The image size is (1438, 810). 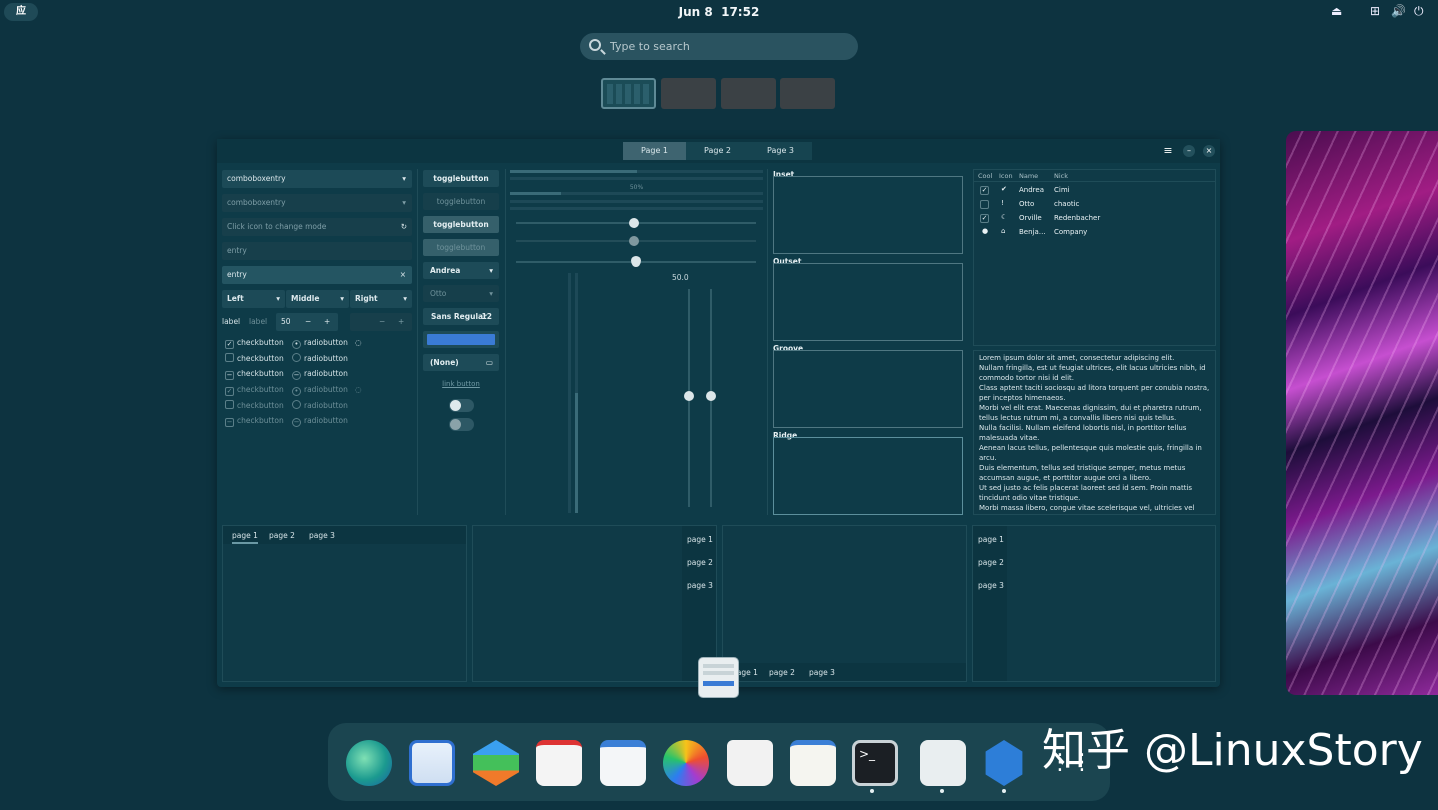 What do you see at coordinates (1028, 176) in the screenshot?
I see `column-name: Name` at bounding box center [1028, 176].